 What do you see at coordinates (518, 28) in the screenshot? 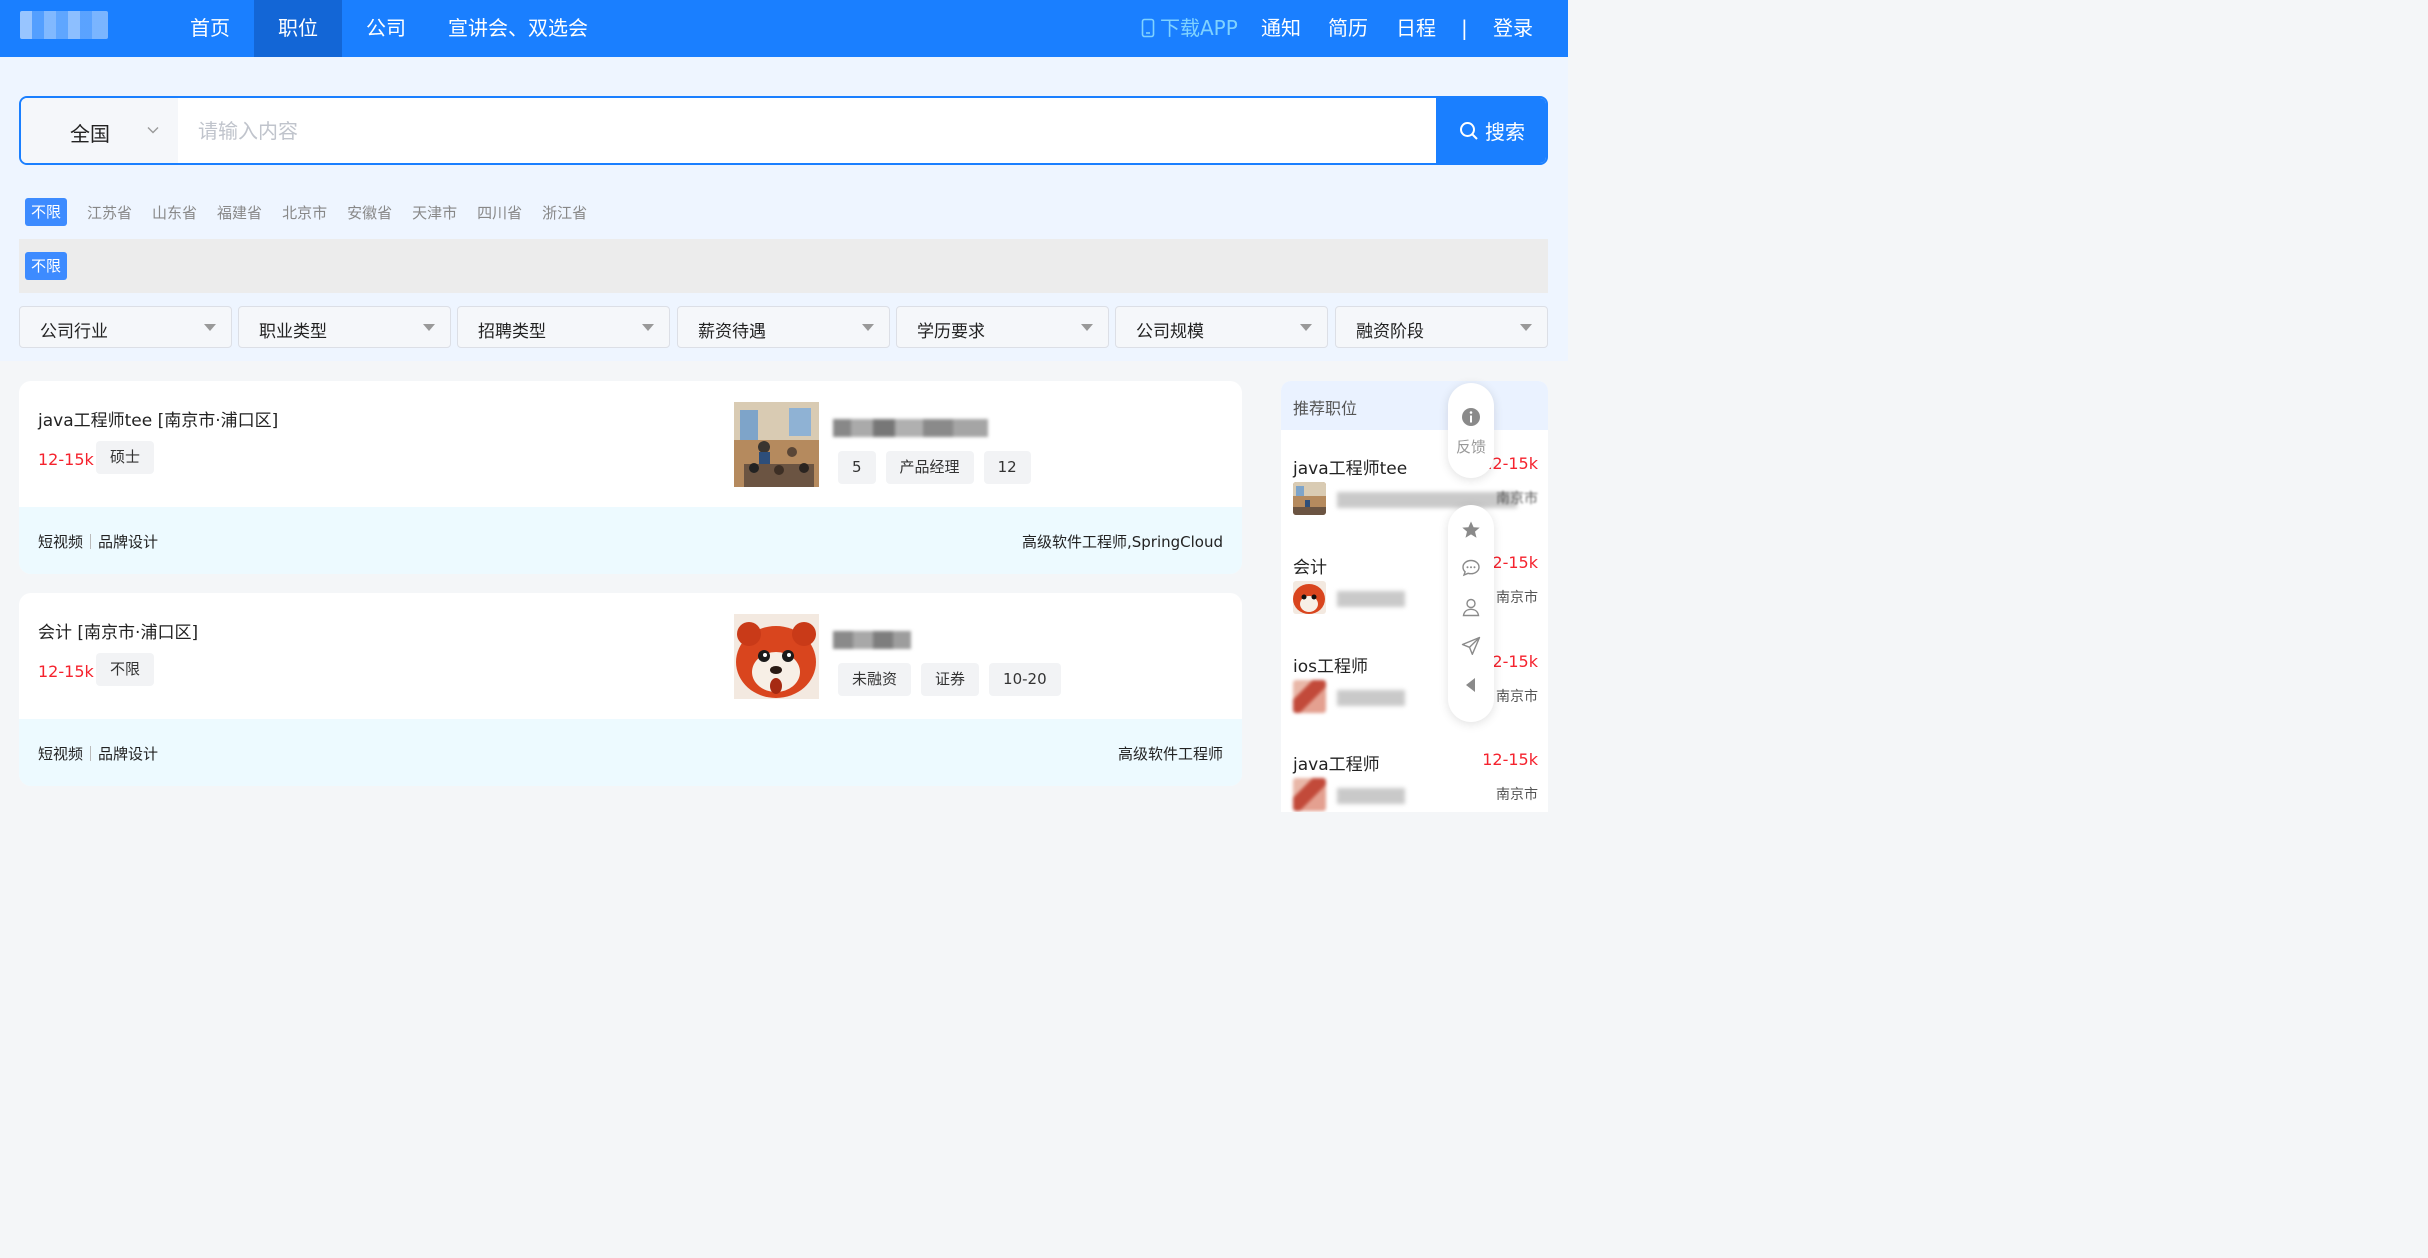
I see `nav-career-fairs: 宣讲会、双选会` at bounding box center [518, 28].